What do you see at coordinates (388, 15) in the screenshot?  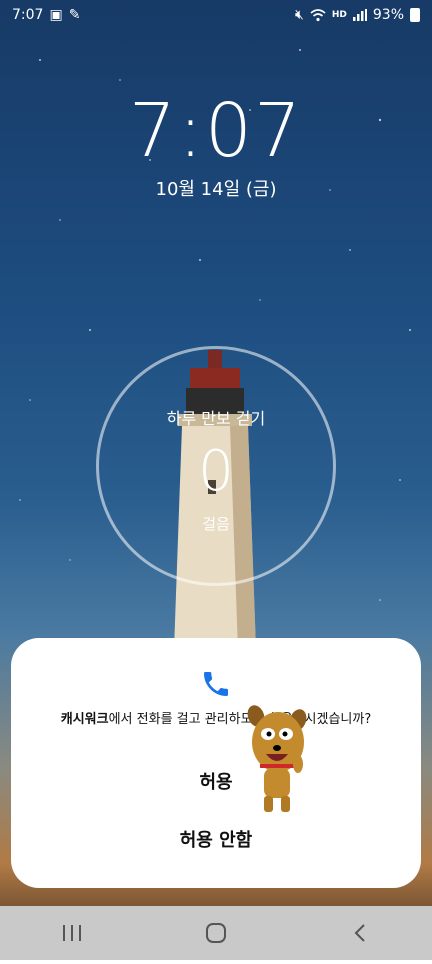 I see `battery-percent: 93%` at bounding box center [388, 15].